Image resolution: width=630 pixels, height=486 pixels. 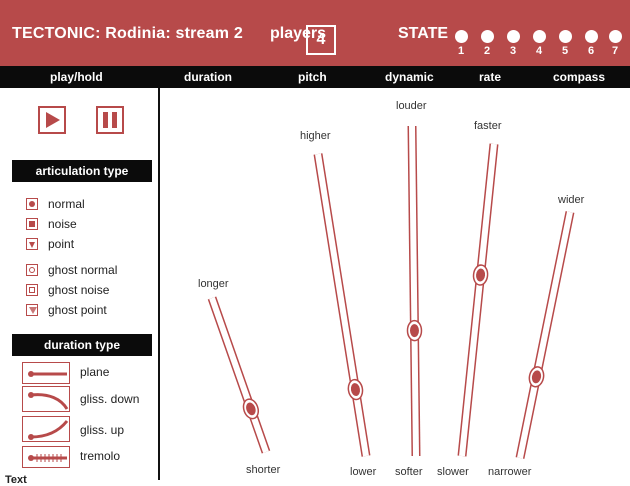 What do you see at coordinates (615, 36) in the screenshot?
I see `state-7-button` at bounding box center [615, 36].